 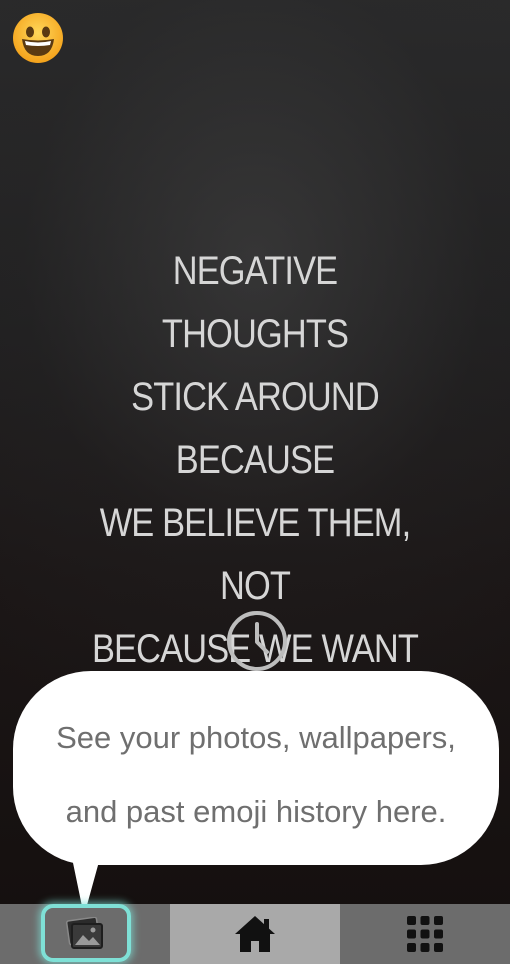 I want to click on tab-home, so click(x=255, y=934).